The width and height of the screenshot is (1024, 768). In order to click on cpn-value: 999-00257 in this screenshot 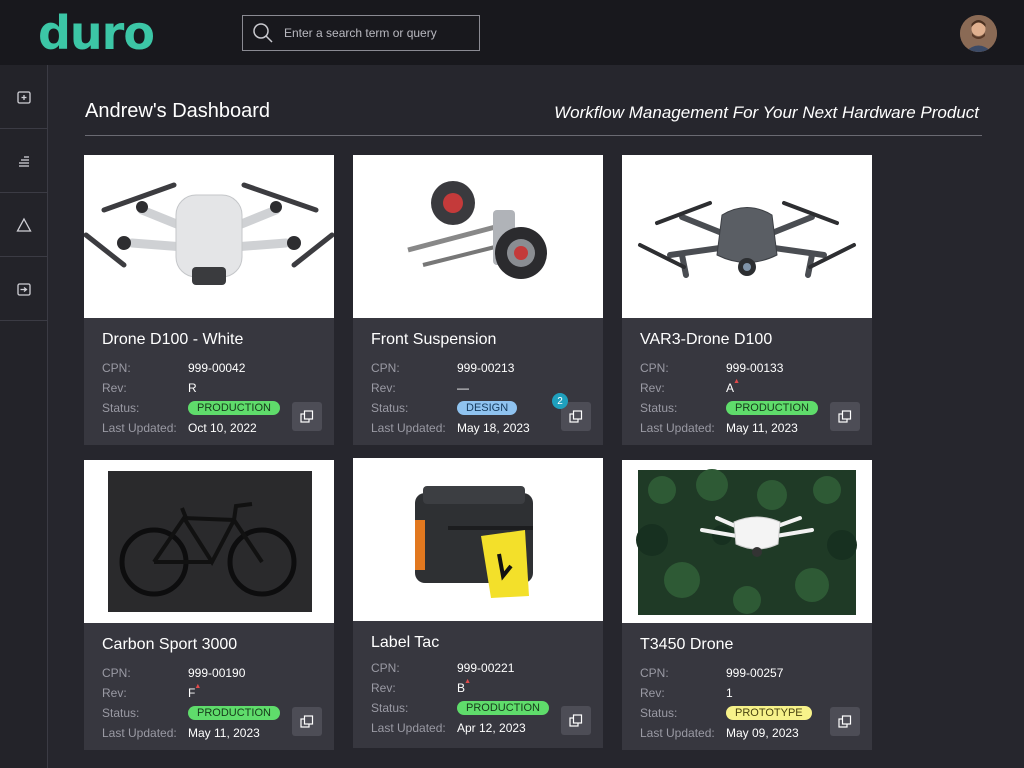, I will do `click(755, 673)`.